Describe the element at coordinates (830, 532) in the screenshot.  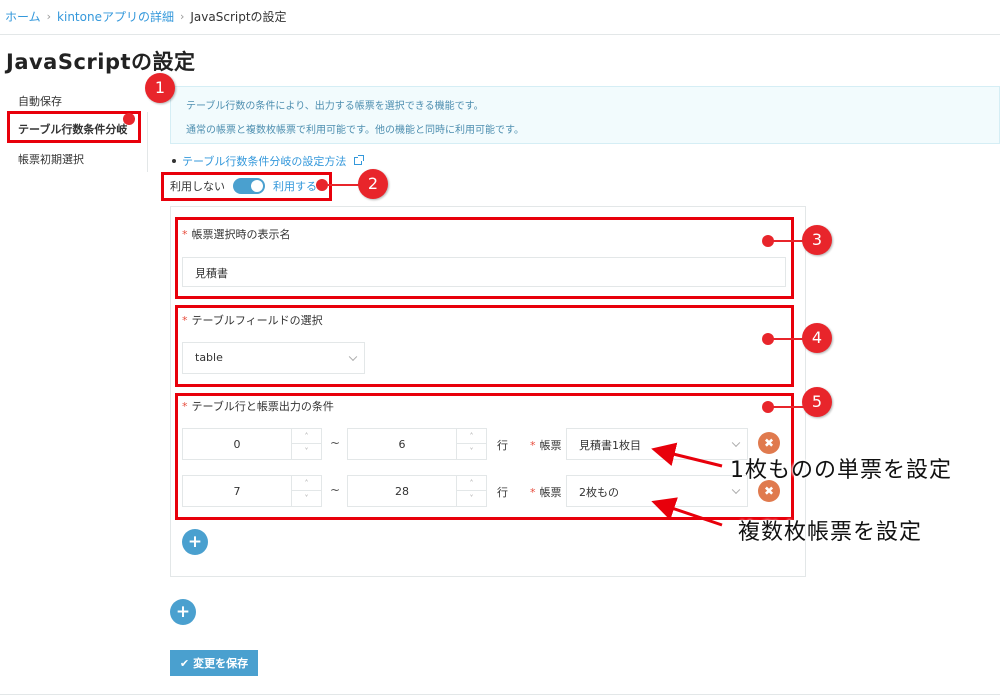
I see `annotation-multi-form: 複数枚帳票を設定` at that location.